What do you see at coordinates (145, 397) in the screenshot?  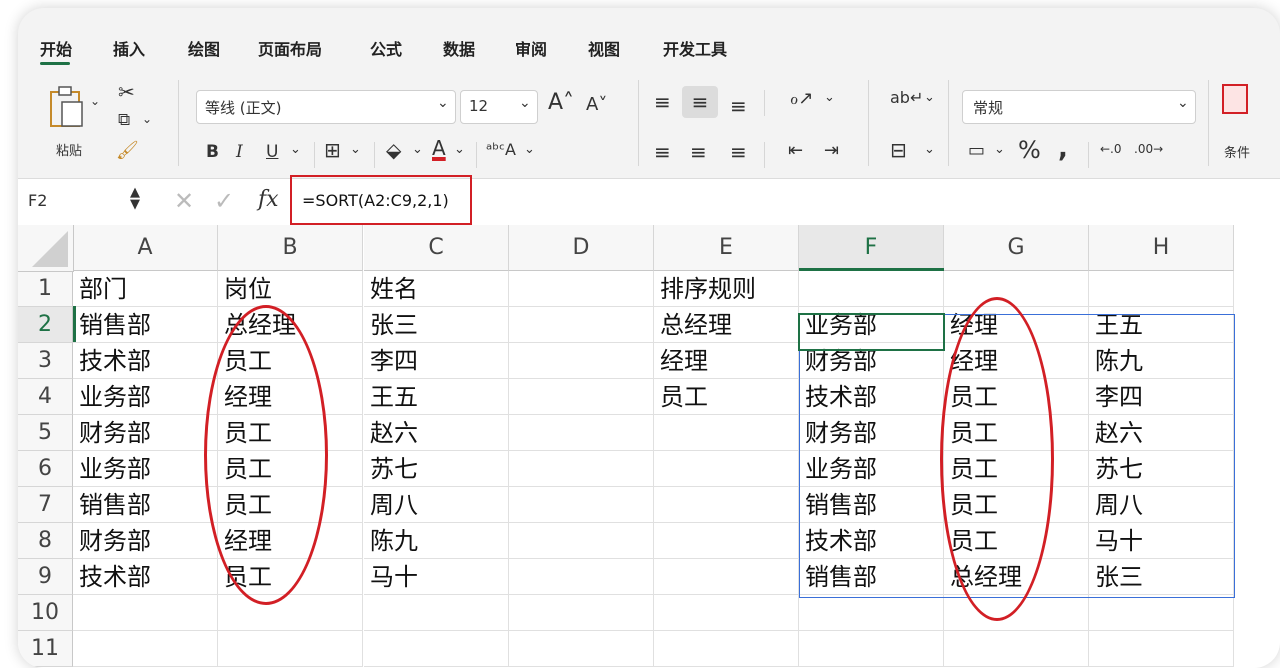 I see `cell-a4: 业务部` at bounding box center [145, 397].